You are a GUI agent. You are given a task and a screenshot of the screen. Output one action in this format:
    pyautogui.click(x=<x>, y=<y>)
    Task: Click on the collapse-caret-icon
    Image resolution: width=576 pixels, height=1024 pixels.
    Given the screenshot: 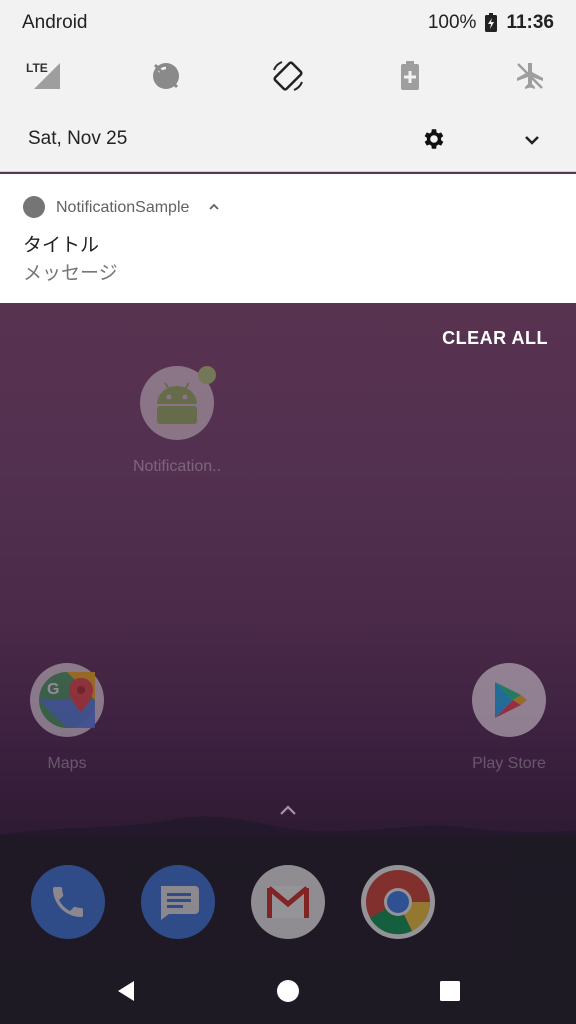 What is the action you would take?
    pyautogui.click(x=214, y=207)
    